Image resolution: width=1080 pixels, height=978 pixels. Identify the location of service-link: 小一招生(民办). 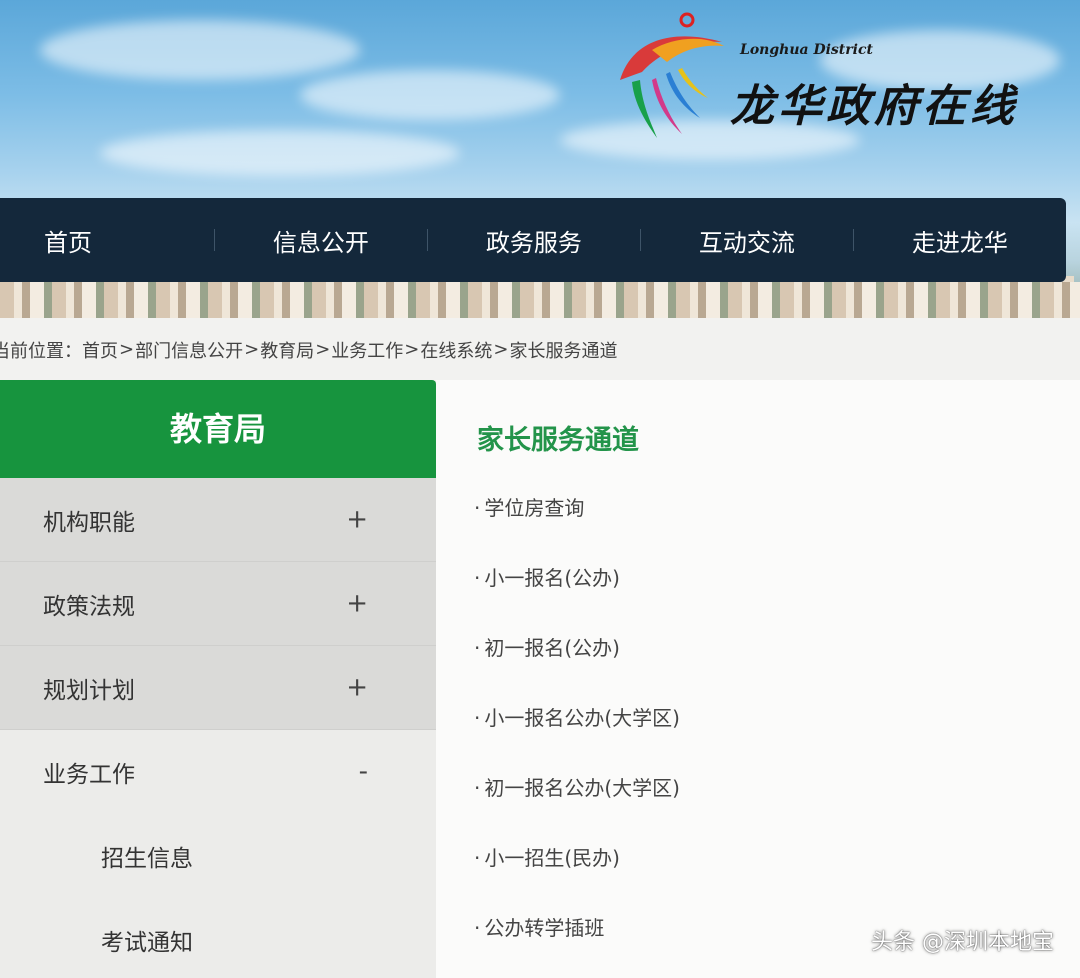
(552, 858).